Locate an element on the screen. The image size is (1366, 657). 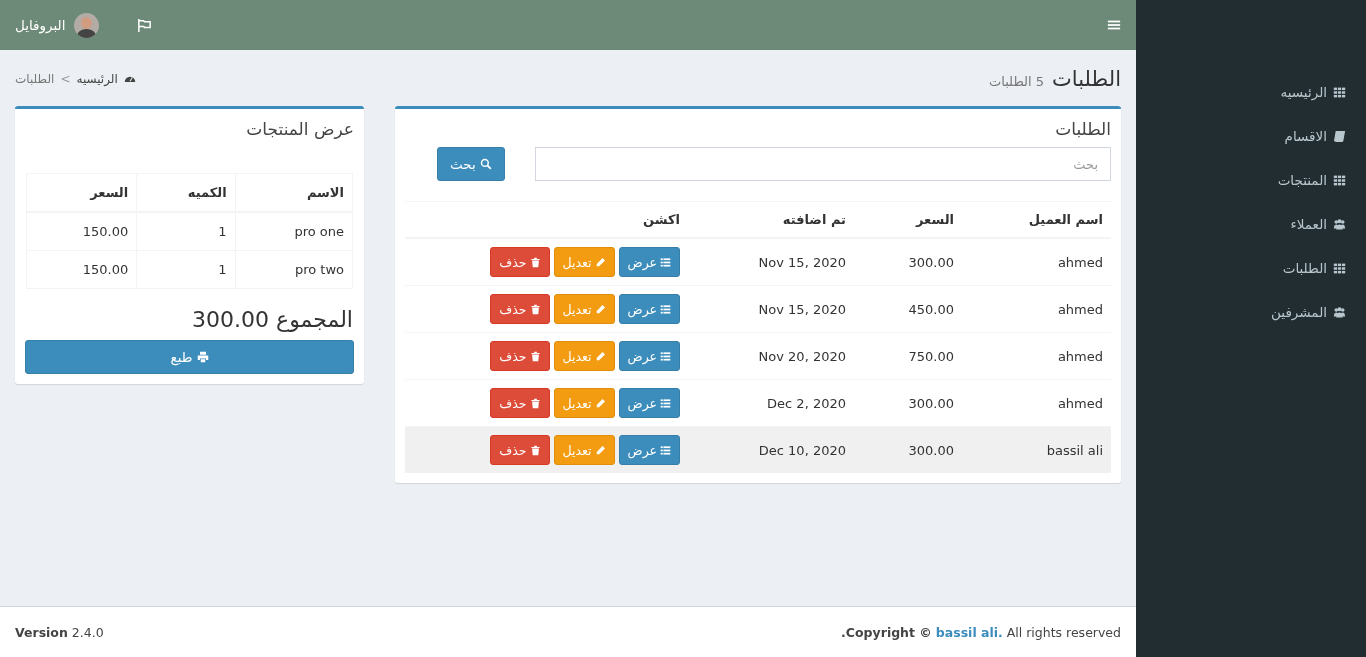
table-cell: pro two is located at coordinates (294, 269).